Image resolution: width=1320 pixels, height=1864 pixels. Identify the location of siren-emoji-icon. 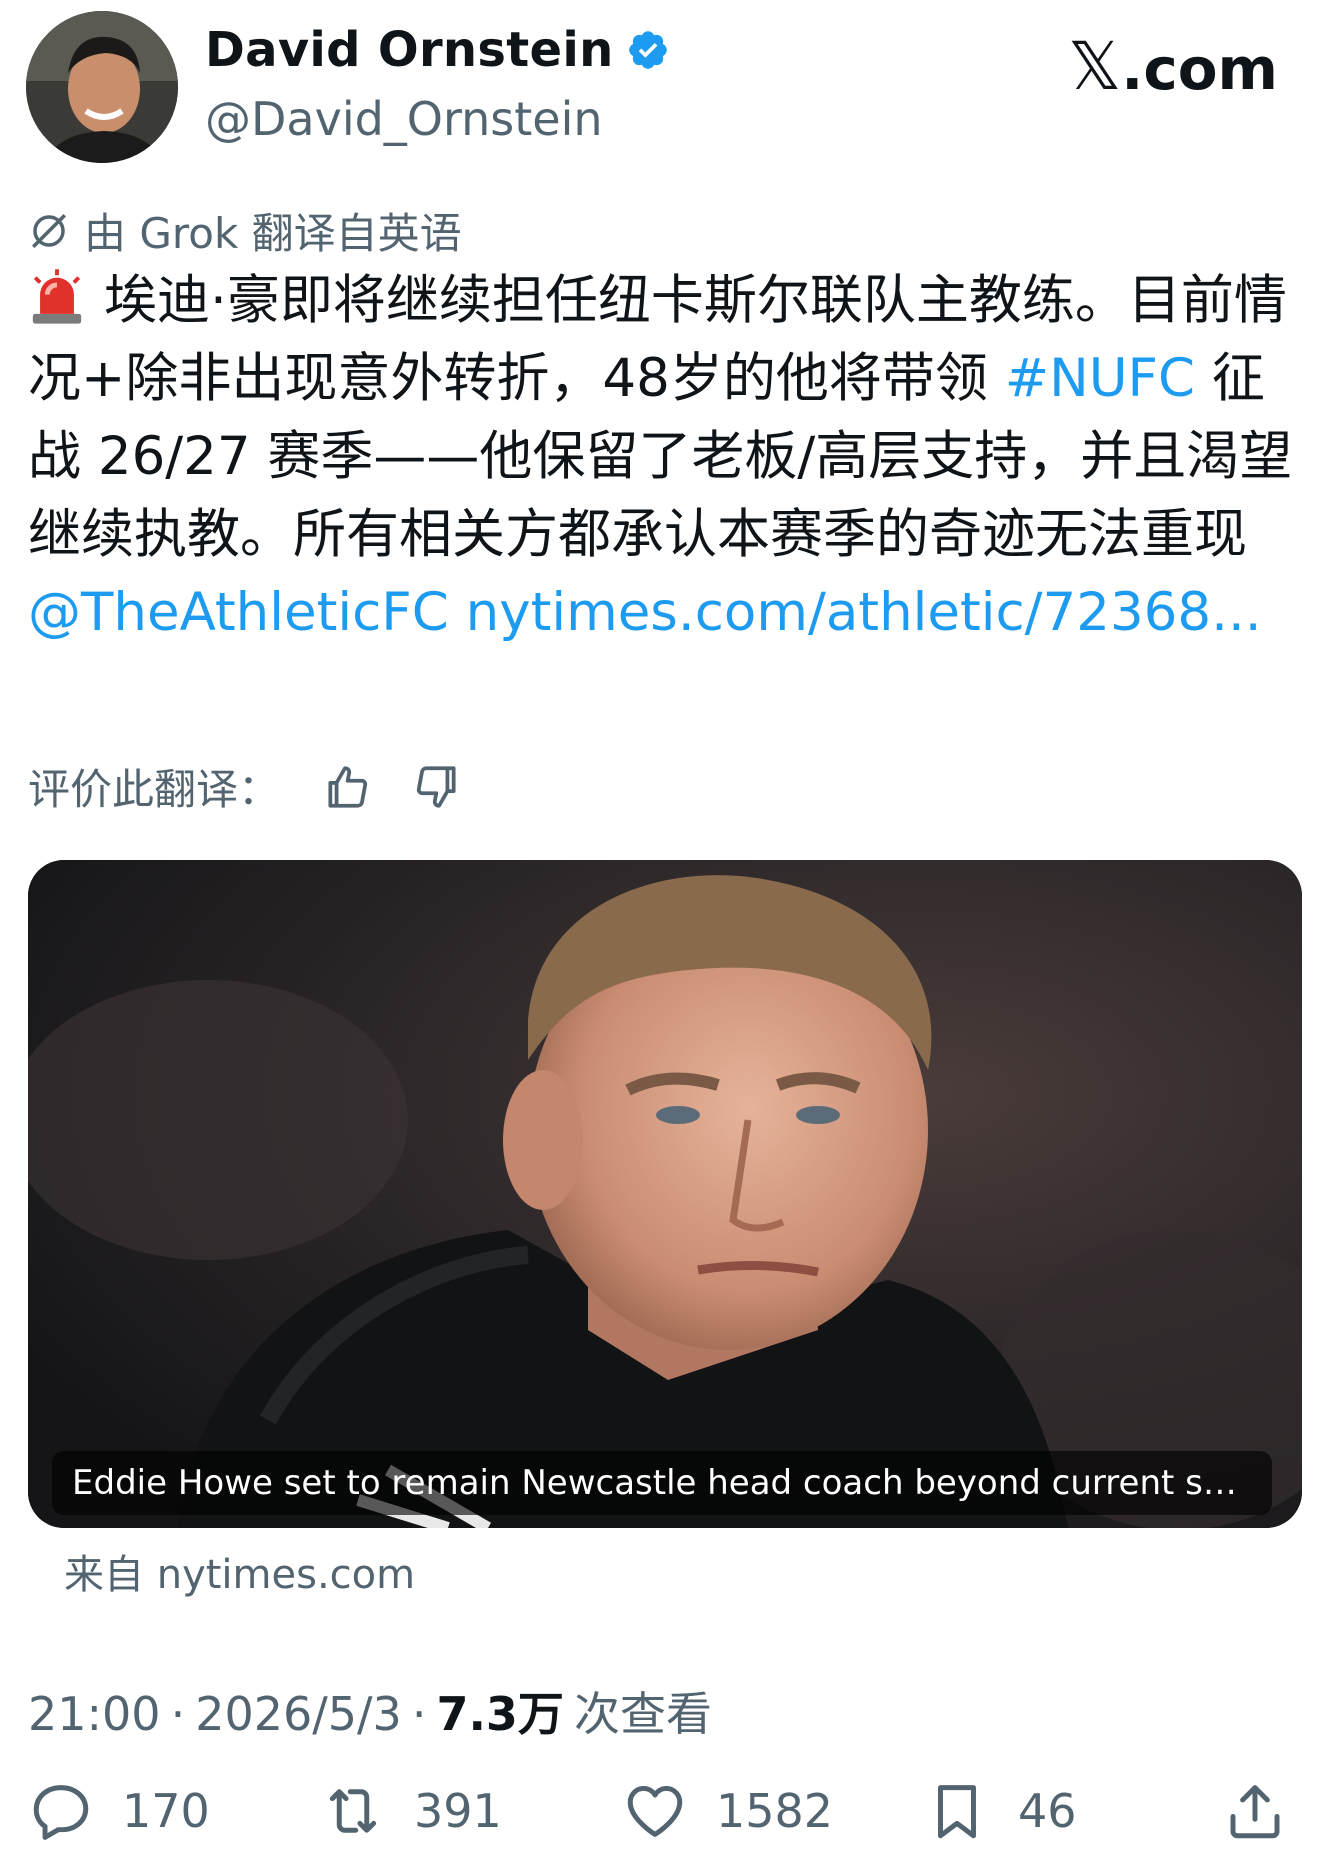
(57, 296).